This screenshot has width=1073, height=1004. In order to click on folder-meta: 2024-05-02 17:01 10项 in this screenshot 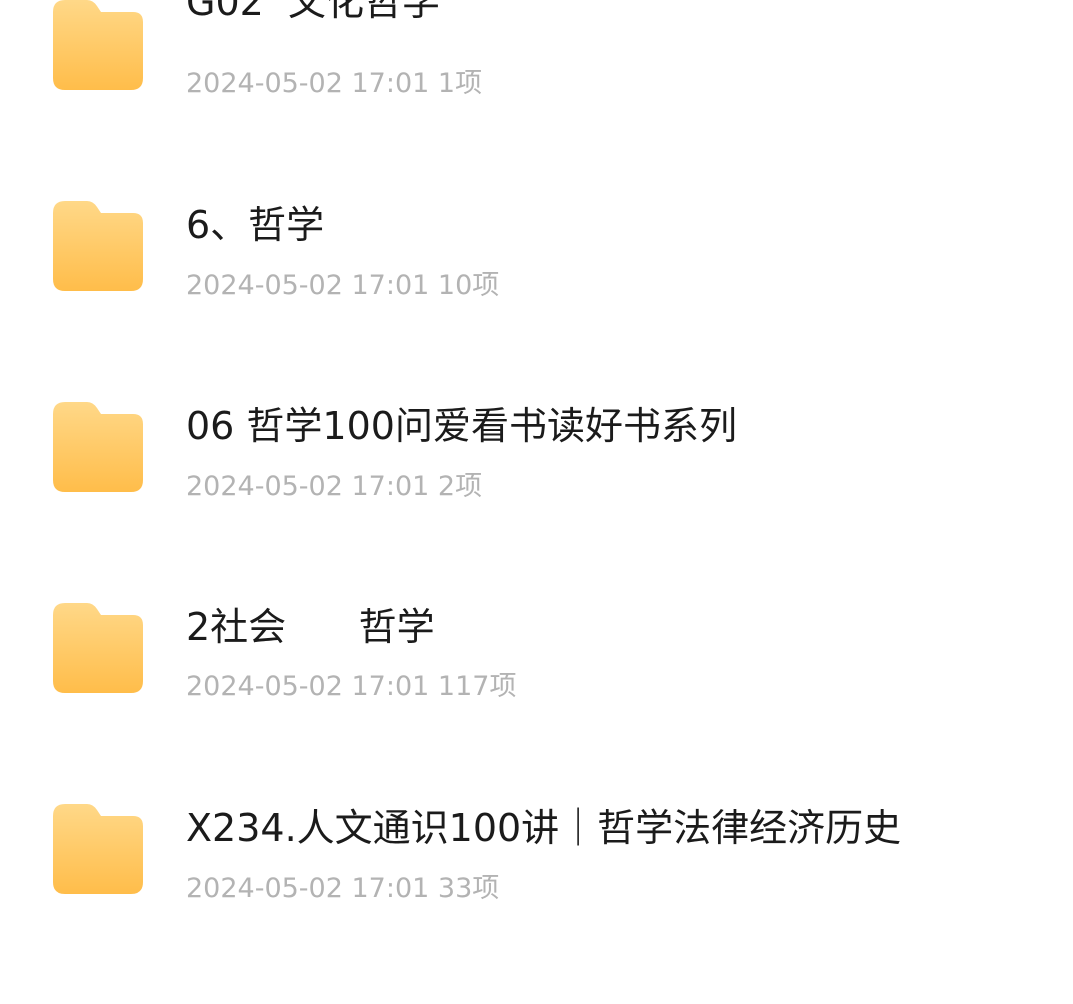, I will do `click(342, 286)`.